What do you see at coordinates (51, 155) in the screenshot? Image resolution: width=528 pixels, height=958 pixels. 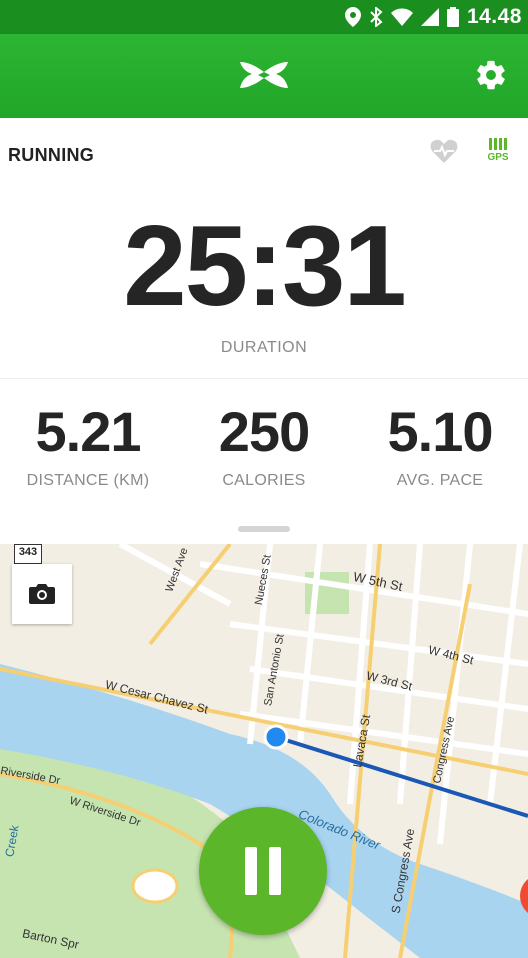 I see `activity-type: RUNNING` at bounding box center [51, 155].